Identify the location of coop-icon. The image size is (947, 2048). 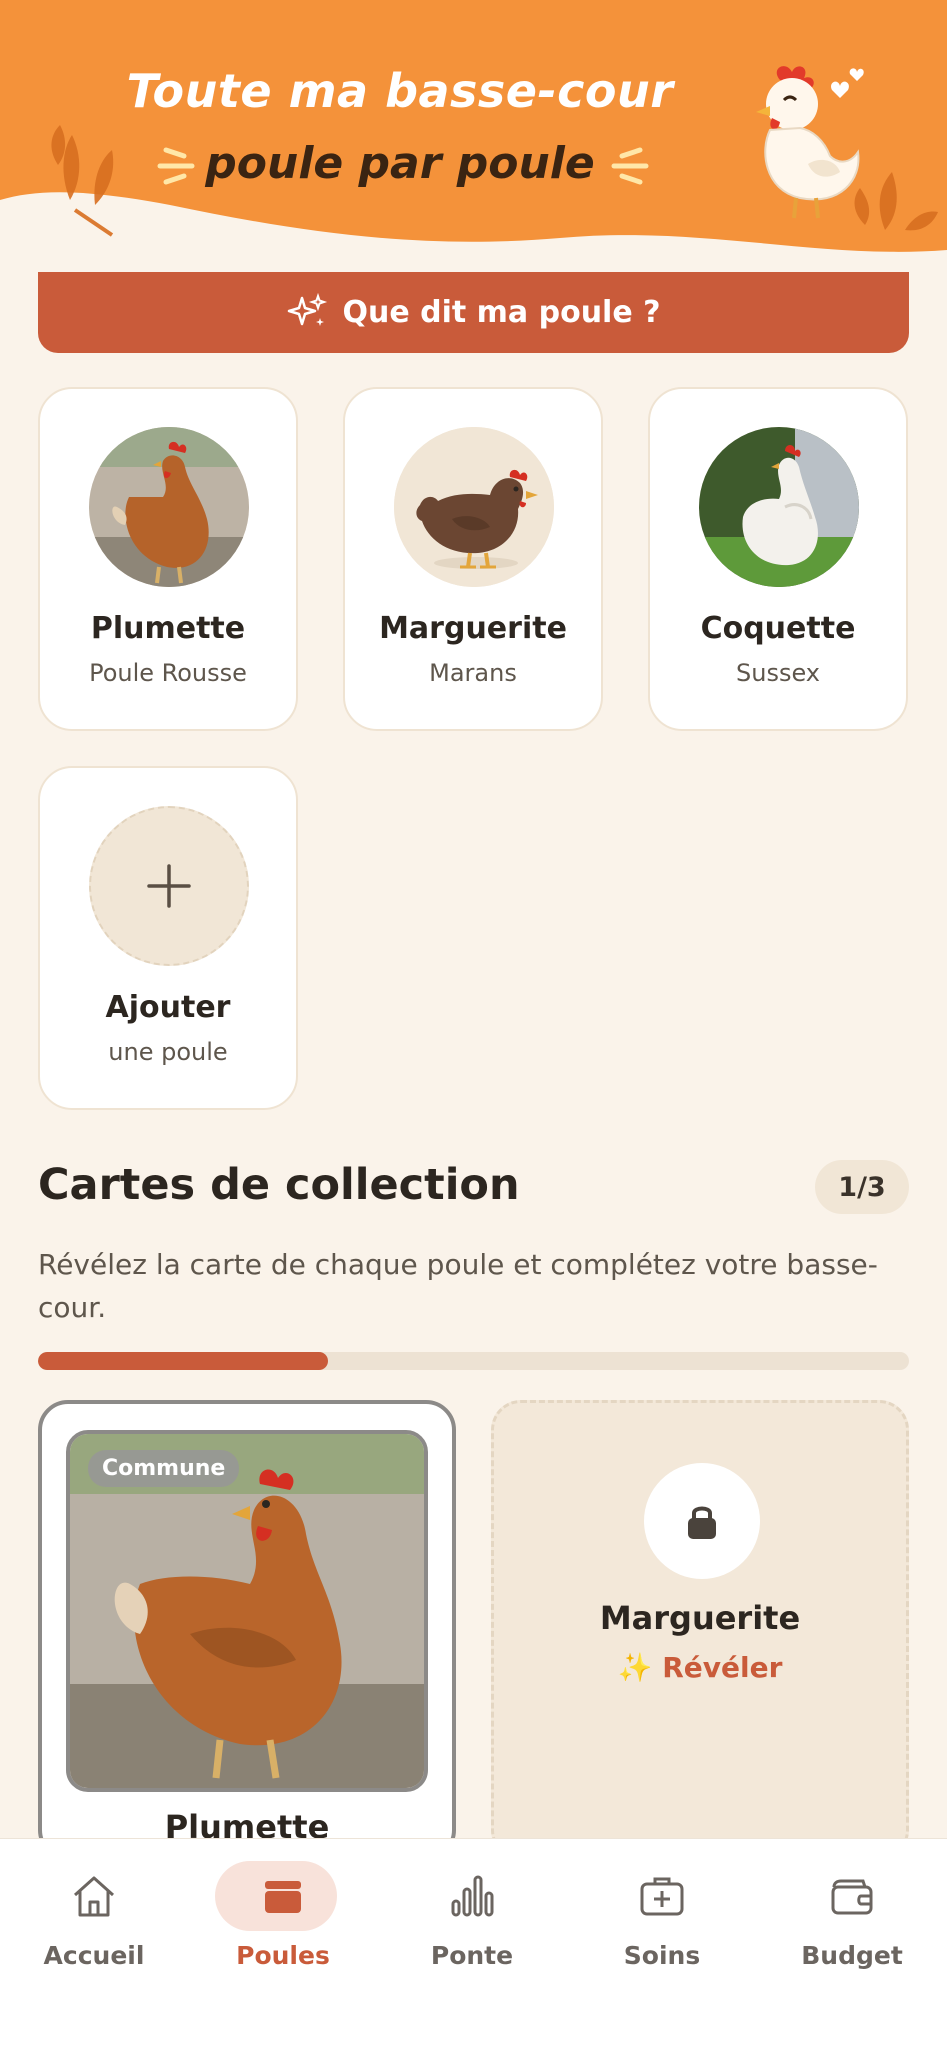
(283, 1896).